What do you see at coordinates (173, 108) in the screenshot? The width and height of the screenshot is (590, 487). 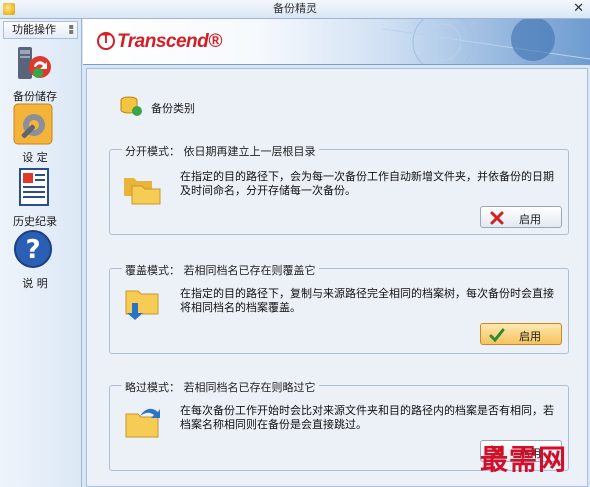 I see `section-title: 备份类别` at bounding box center [173, 108].